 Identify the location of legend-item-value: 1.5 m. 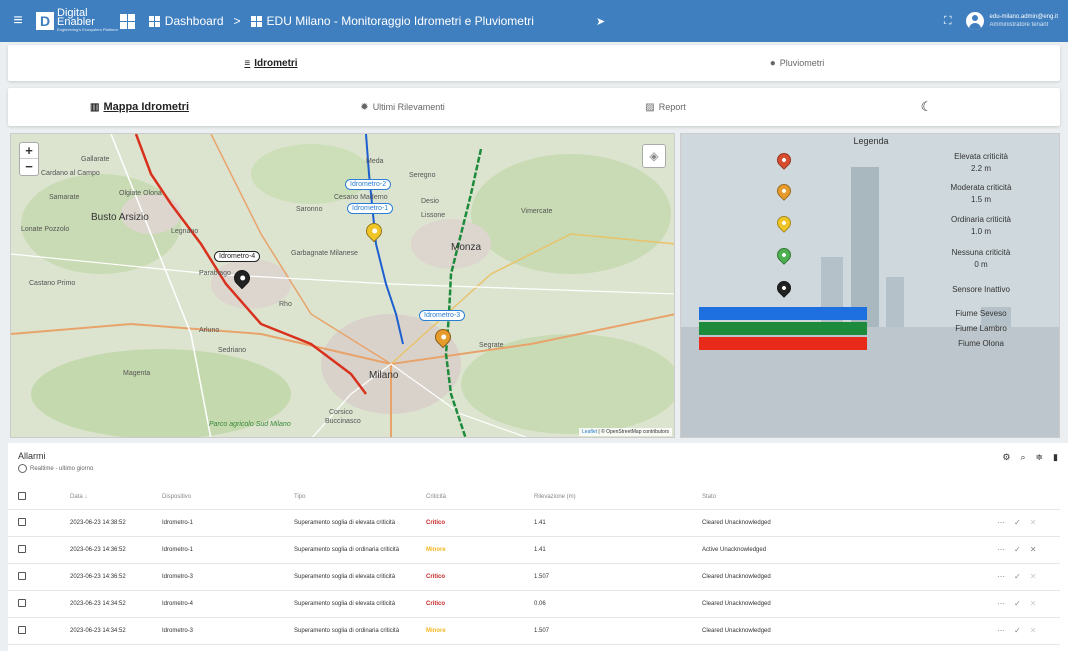
(980, 199).